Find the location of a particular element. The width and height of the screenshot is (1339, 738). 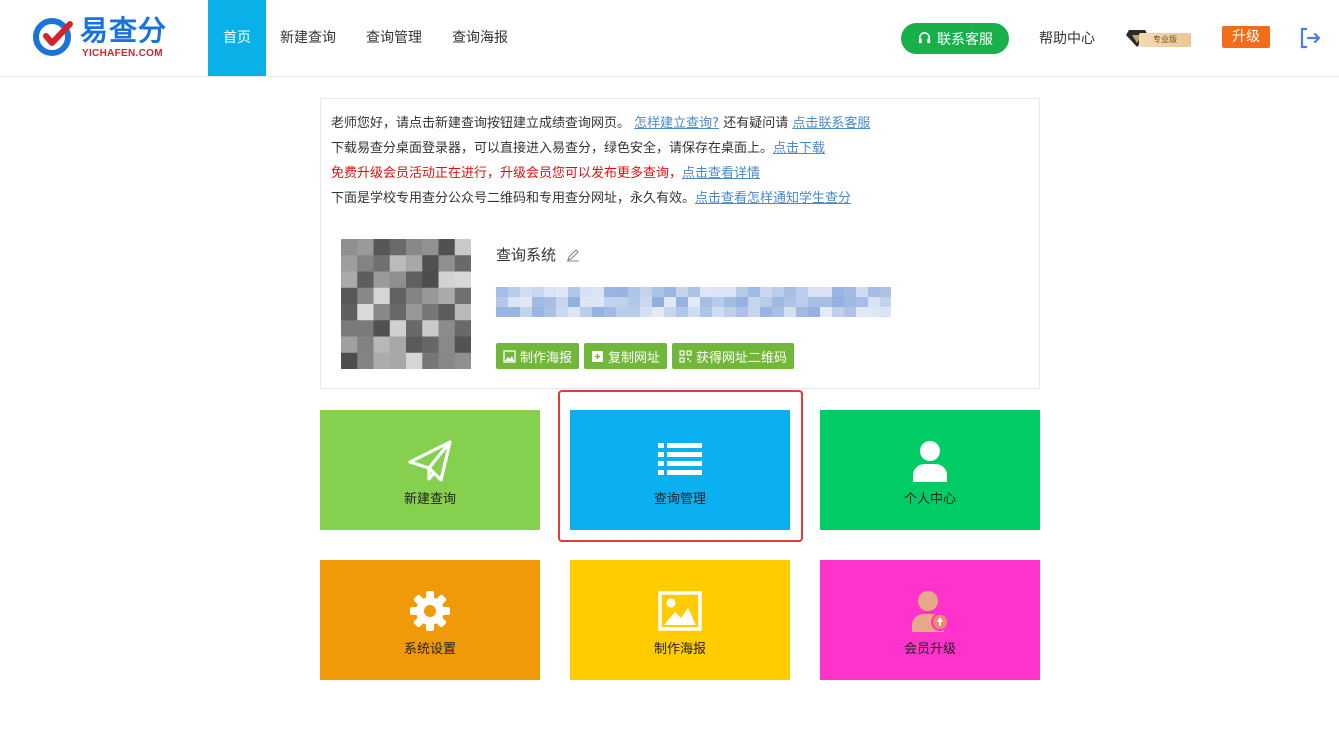

list-icon is located at coordinates (680, 459).